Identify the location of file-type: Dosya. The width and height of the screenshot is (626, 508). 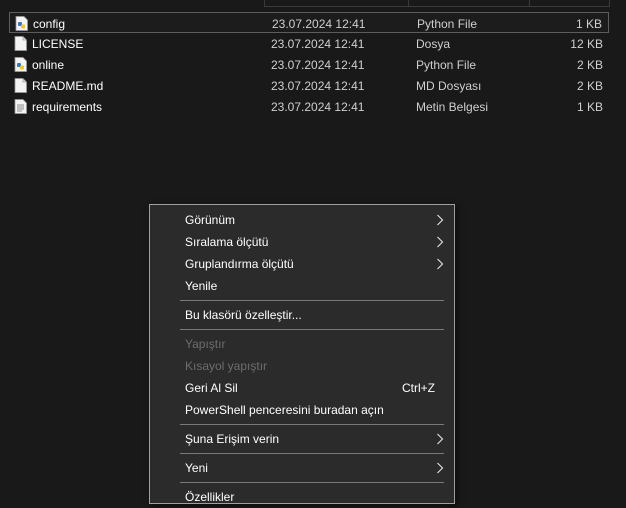
(433, 44).